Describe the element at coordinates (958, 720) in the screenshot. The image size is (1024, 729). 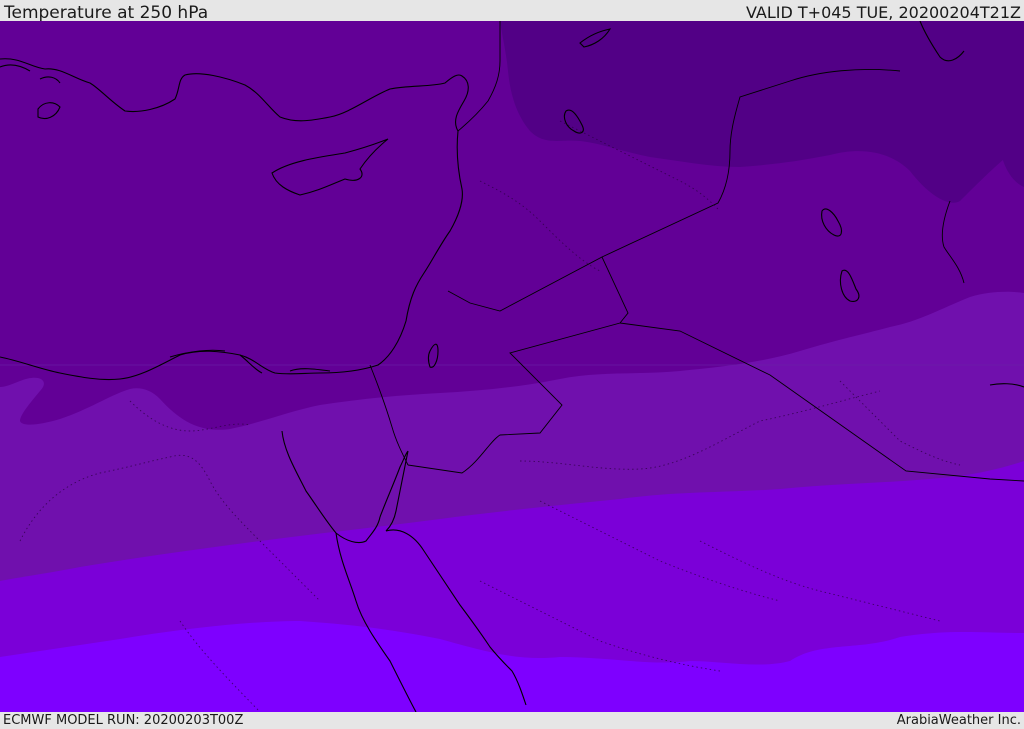
I see `credit-label: ArabiaWeather Inc.` at that location.